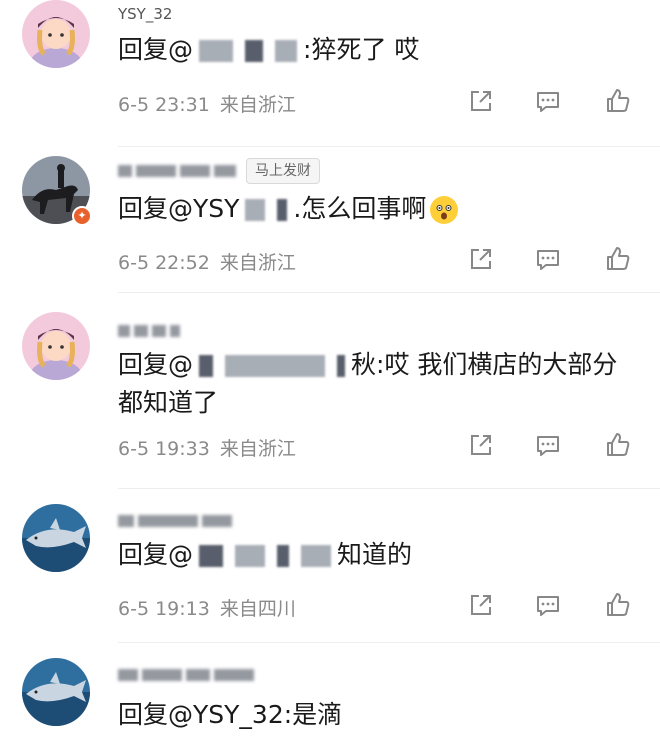 This screenshot has width=660, height=748. I want to click on comment-text: 回复@ :猝死了 哎, so click(378, 50).